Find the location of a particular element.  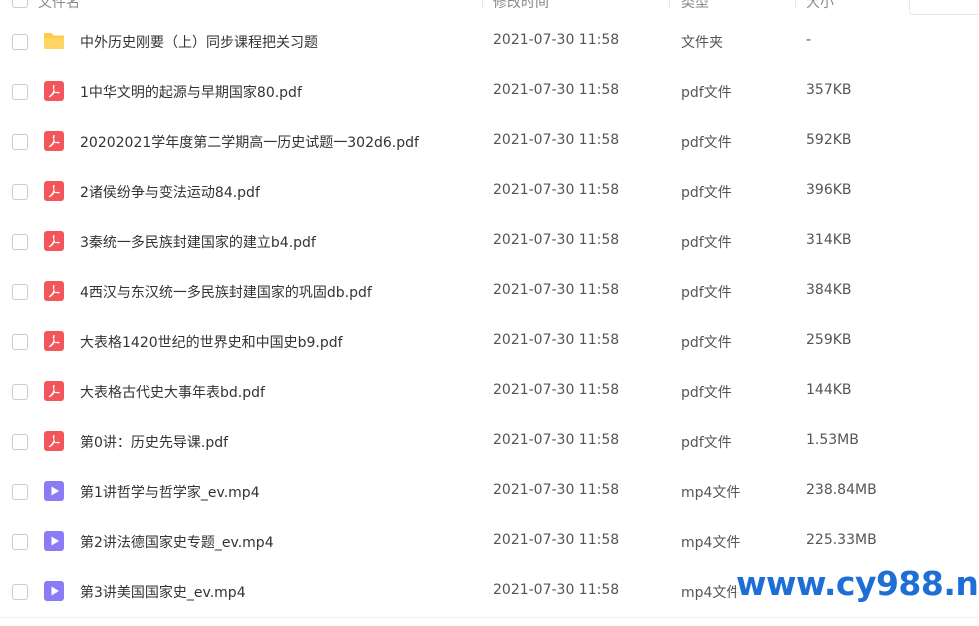

file-name: 大表格古代史大事年表bd.pdf is located at coordinates (172, 392).